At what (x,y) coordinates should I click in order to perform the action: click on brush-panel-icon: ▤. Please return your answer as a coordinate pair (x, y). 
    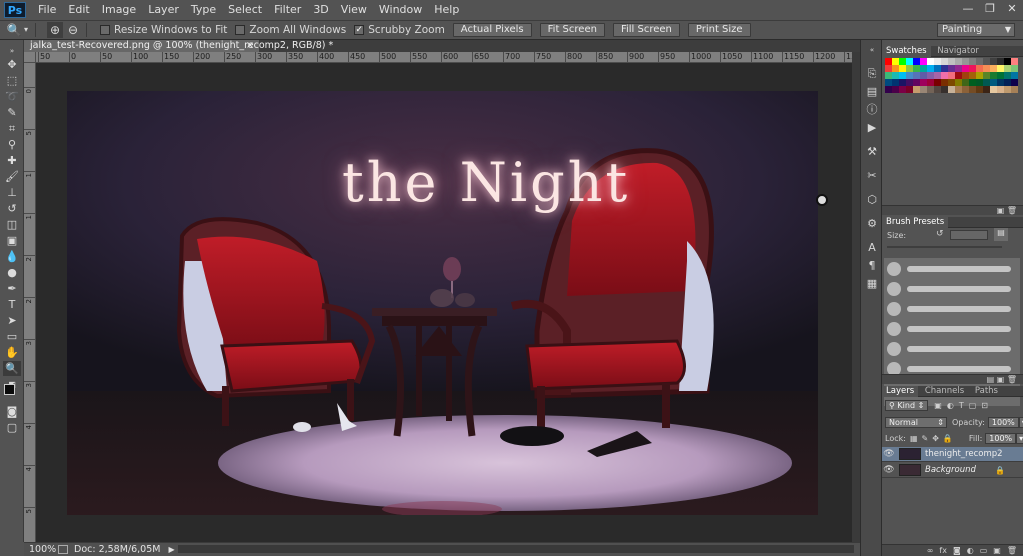
    Looking at the image, I should click on (1001, 234).